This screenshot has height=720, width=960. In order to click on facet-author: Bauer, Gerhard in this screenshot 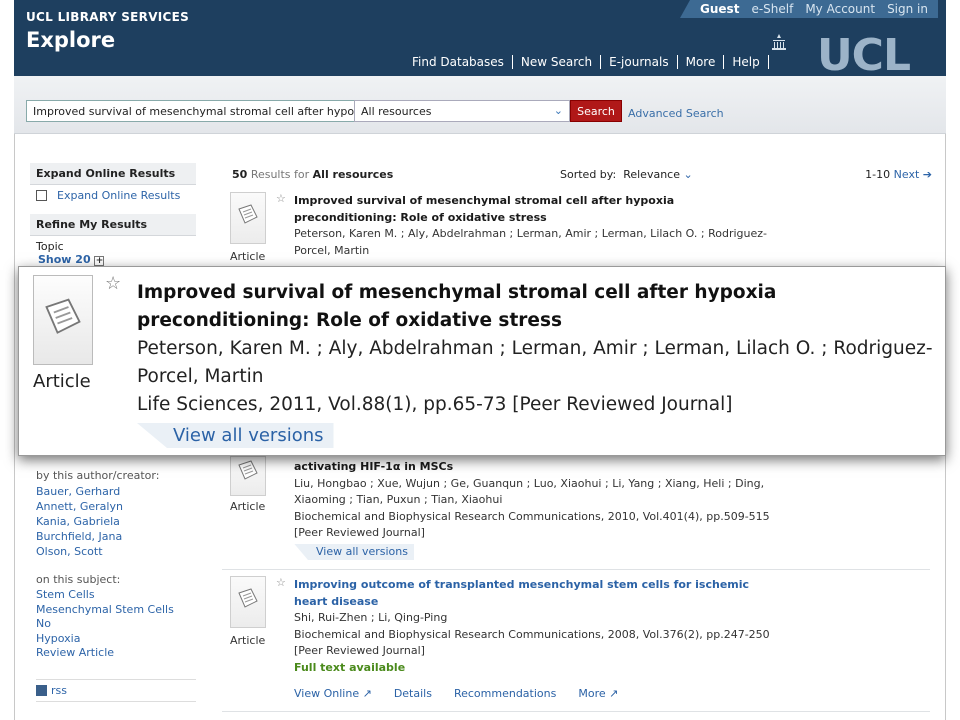, I will do `click(116, 491)`.